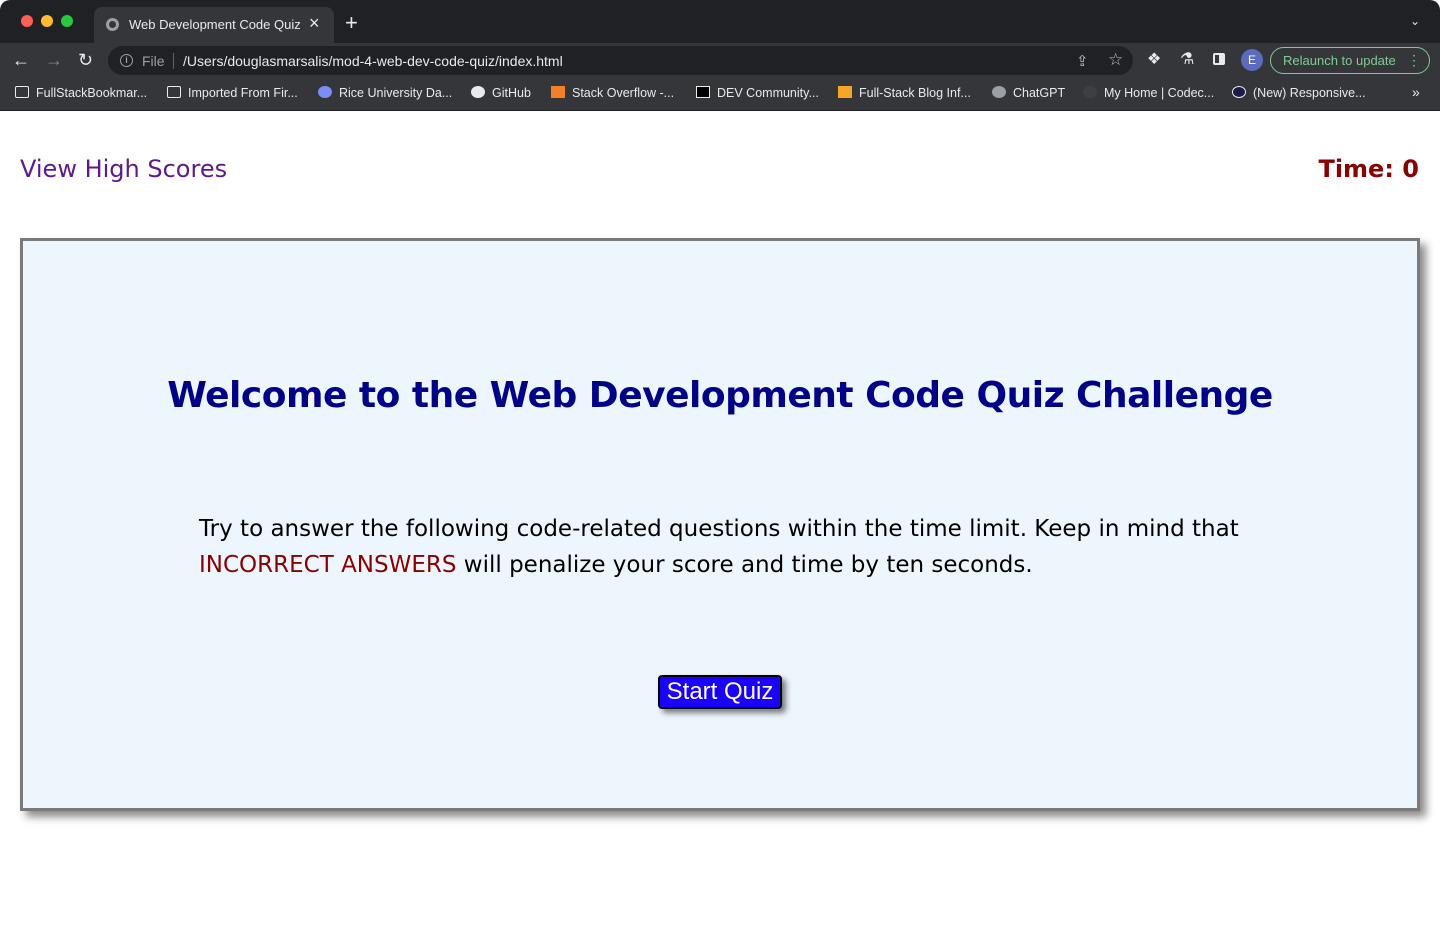  Describe the element at coordinates (720, 21) in the screenshot. I see `tab-strip: Web Development Code Quiz C × + ⌄` at that location.